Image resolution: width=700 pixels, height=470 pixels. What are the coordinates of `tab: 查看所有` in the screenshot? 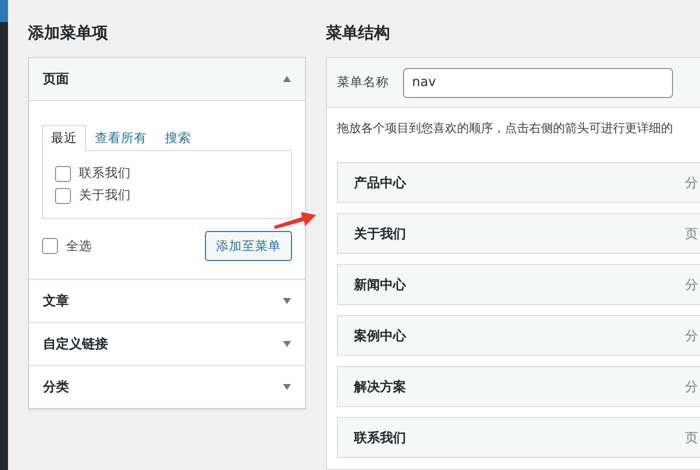 It's located at (121, 137).